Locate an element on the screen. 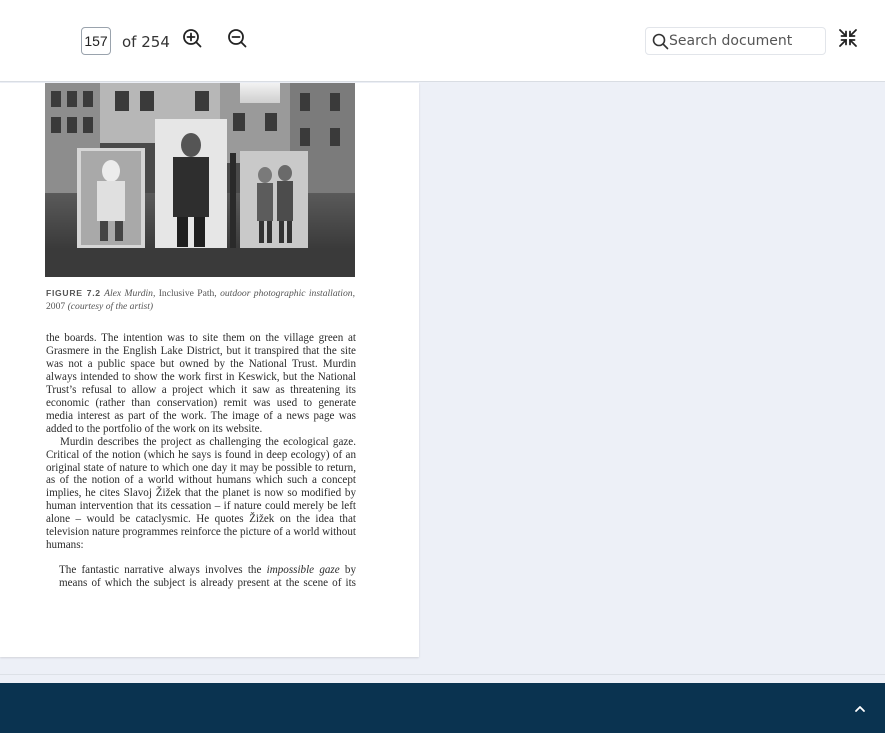 This screenshot has width=885, height=733. search-input is located at coordinates (744, 41).